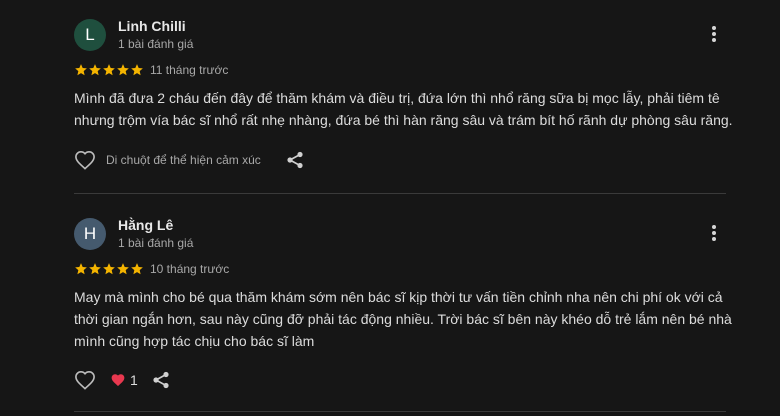 This screenshot has height=416, width=780. Describe the element at coordinates (152, 26) in the screenshot. I see `reviewer-name: Linh Chilli` at that location.